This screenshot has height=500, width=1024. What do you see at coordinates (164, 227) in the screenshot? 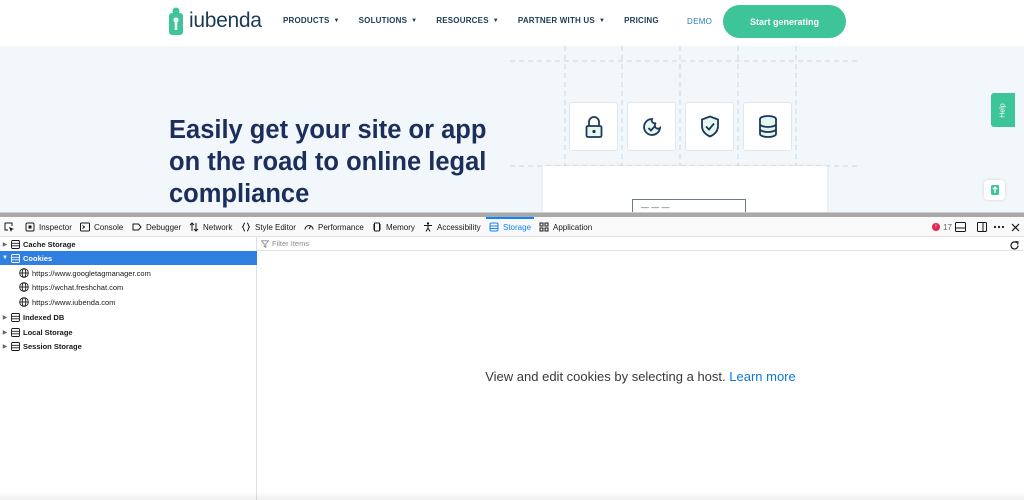
I see `tab-label: Debugger` at bounding box center [164, 227].